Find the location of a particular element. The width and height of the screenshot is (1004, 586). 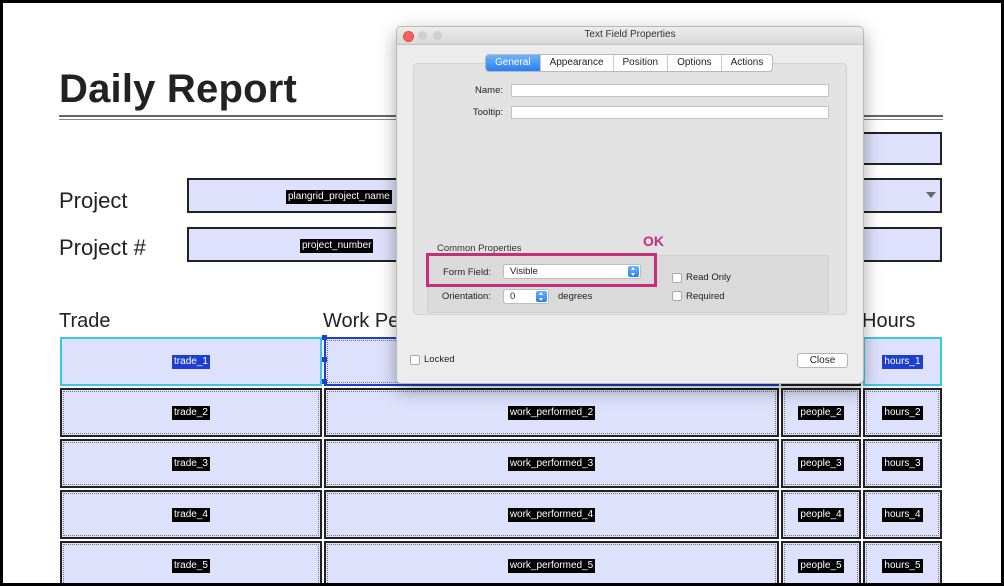

trade-4-tag: trade_4 is located at coordinates (191, 514).